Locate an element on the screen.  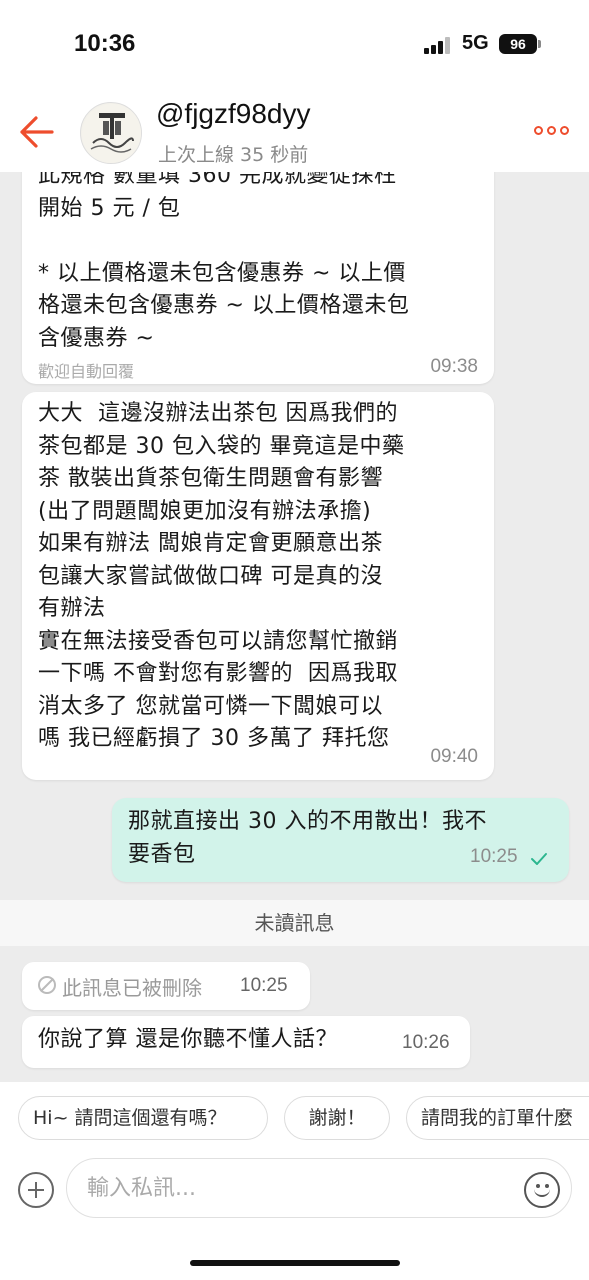
battery-tip is located at coordinates (539, 44).